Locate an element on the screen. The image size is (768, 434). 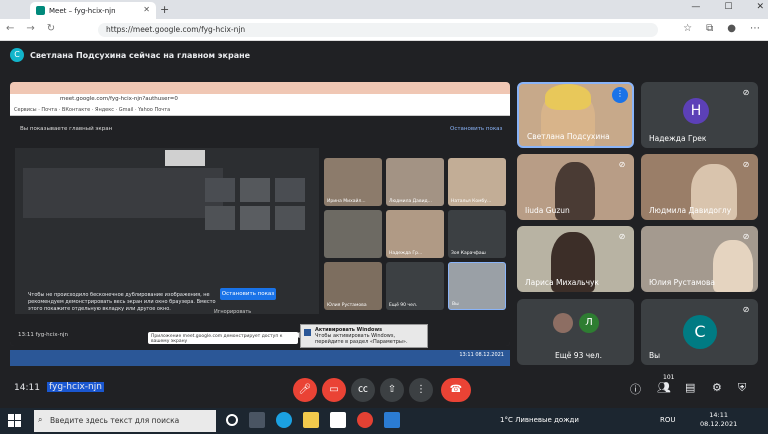
browser-tab: Meet – fyg-hcix-njn ✕ is located at coordinates (93, 10).